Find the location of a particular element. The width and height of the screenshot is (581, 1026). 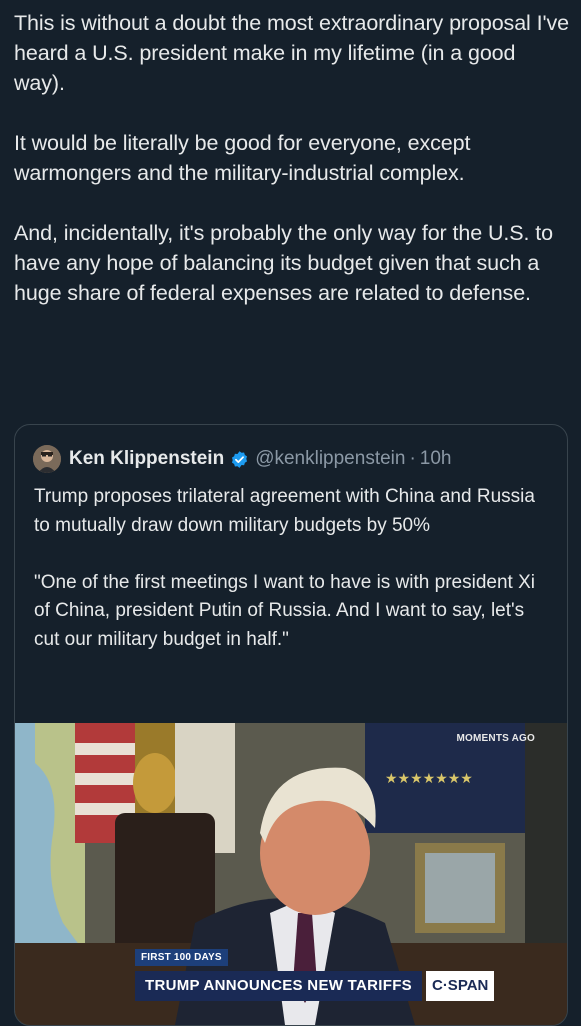

avatar is located at coordinates (47, 459).